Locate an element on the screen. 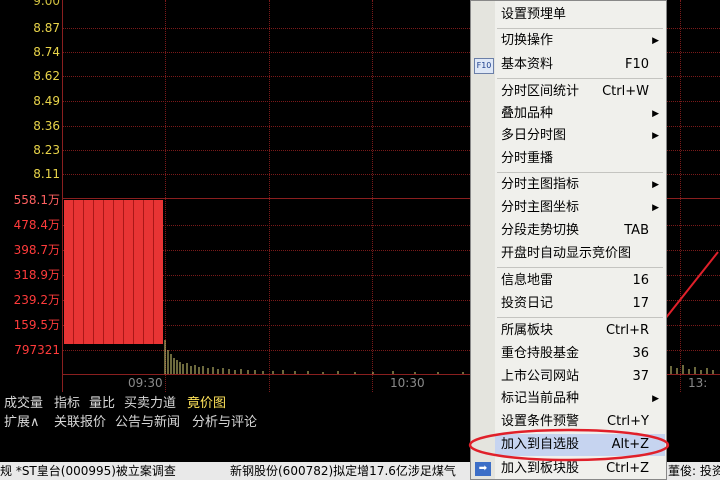  menu-item-label: 切换操作 is located at coordinates (527, 40).